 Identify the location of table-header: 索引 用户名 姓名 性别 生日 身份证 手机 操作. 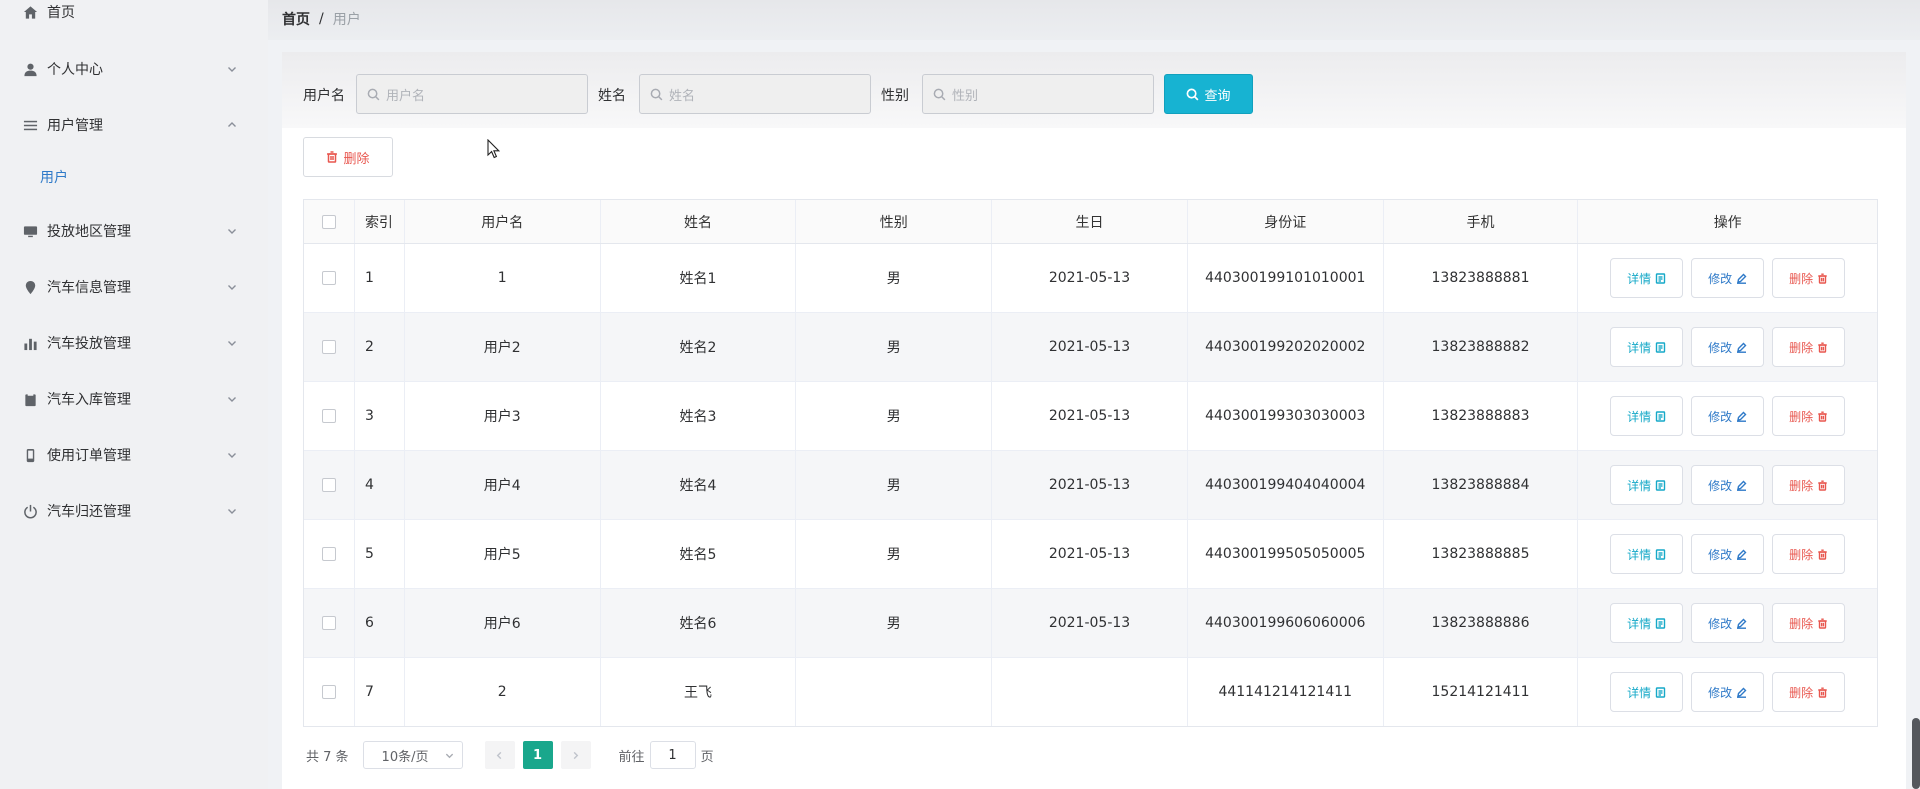
(1090, 222).